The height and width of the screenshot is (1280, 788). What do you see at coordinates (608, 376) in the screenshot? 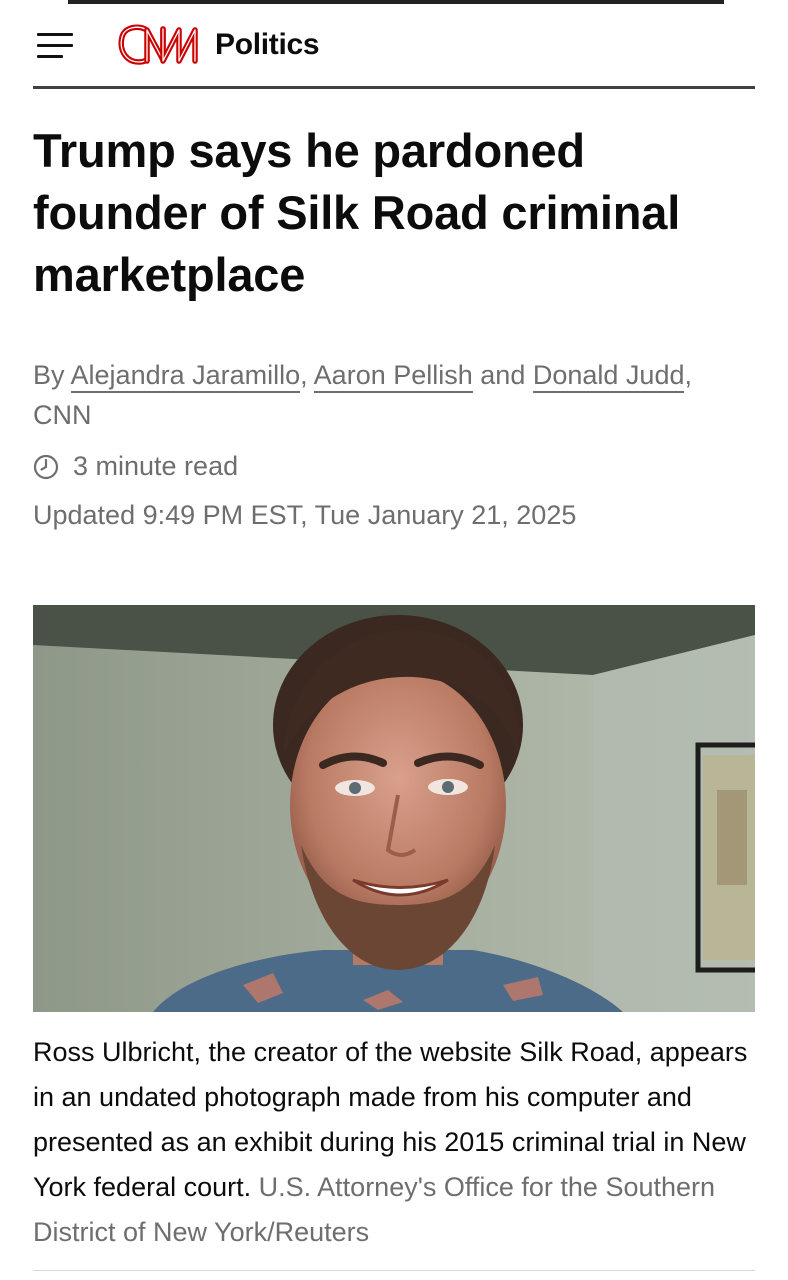
I see `author-link: Donald Judd` at bounding box center [608, 376].